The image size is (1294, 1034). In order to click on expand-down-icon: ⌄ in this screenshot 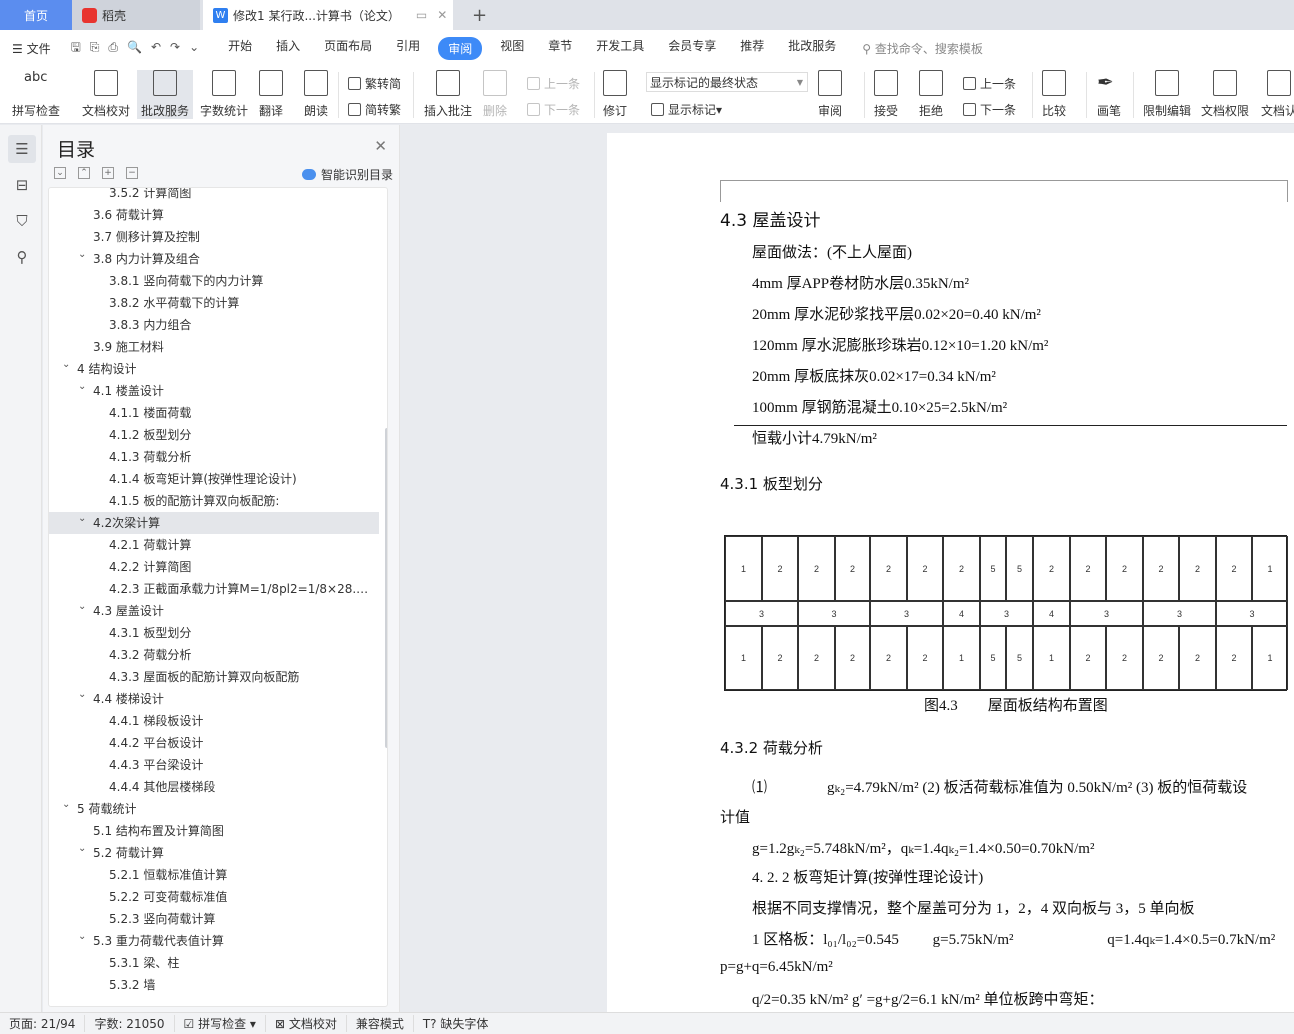, I will do `click(60, 173)`.